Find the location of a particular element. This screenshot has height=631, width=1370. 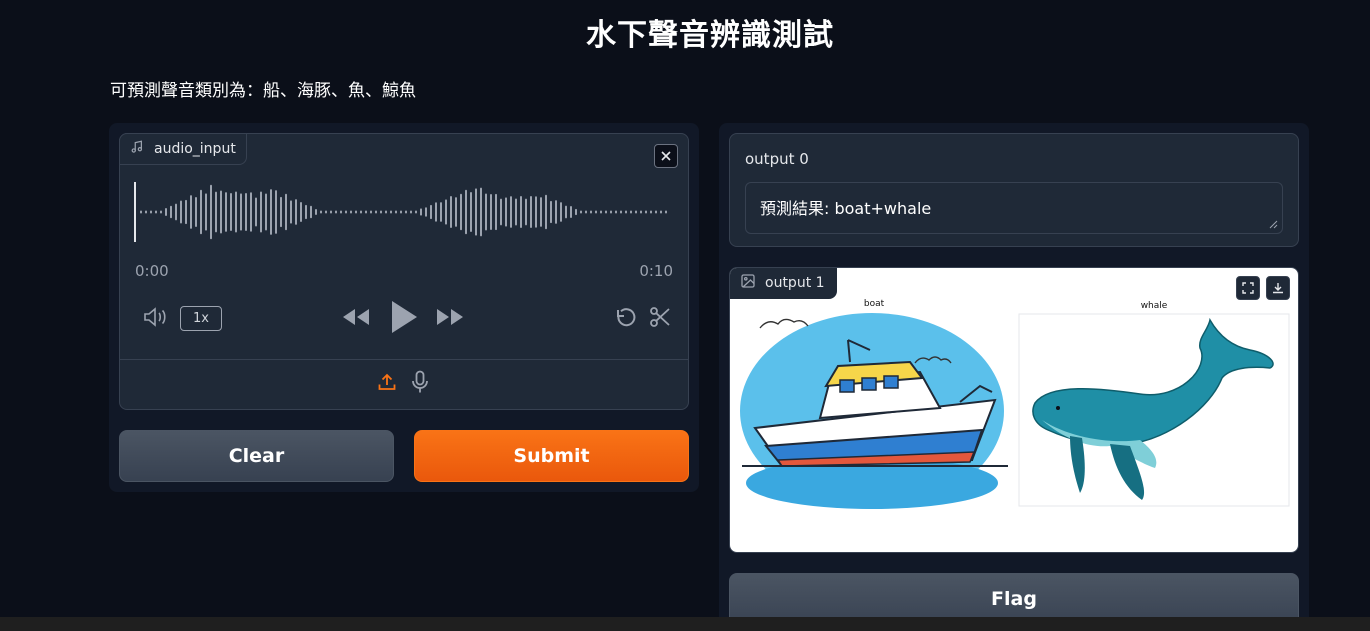

undo-icon is located at coordinates (626, 319).